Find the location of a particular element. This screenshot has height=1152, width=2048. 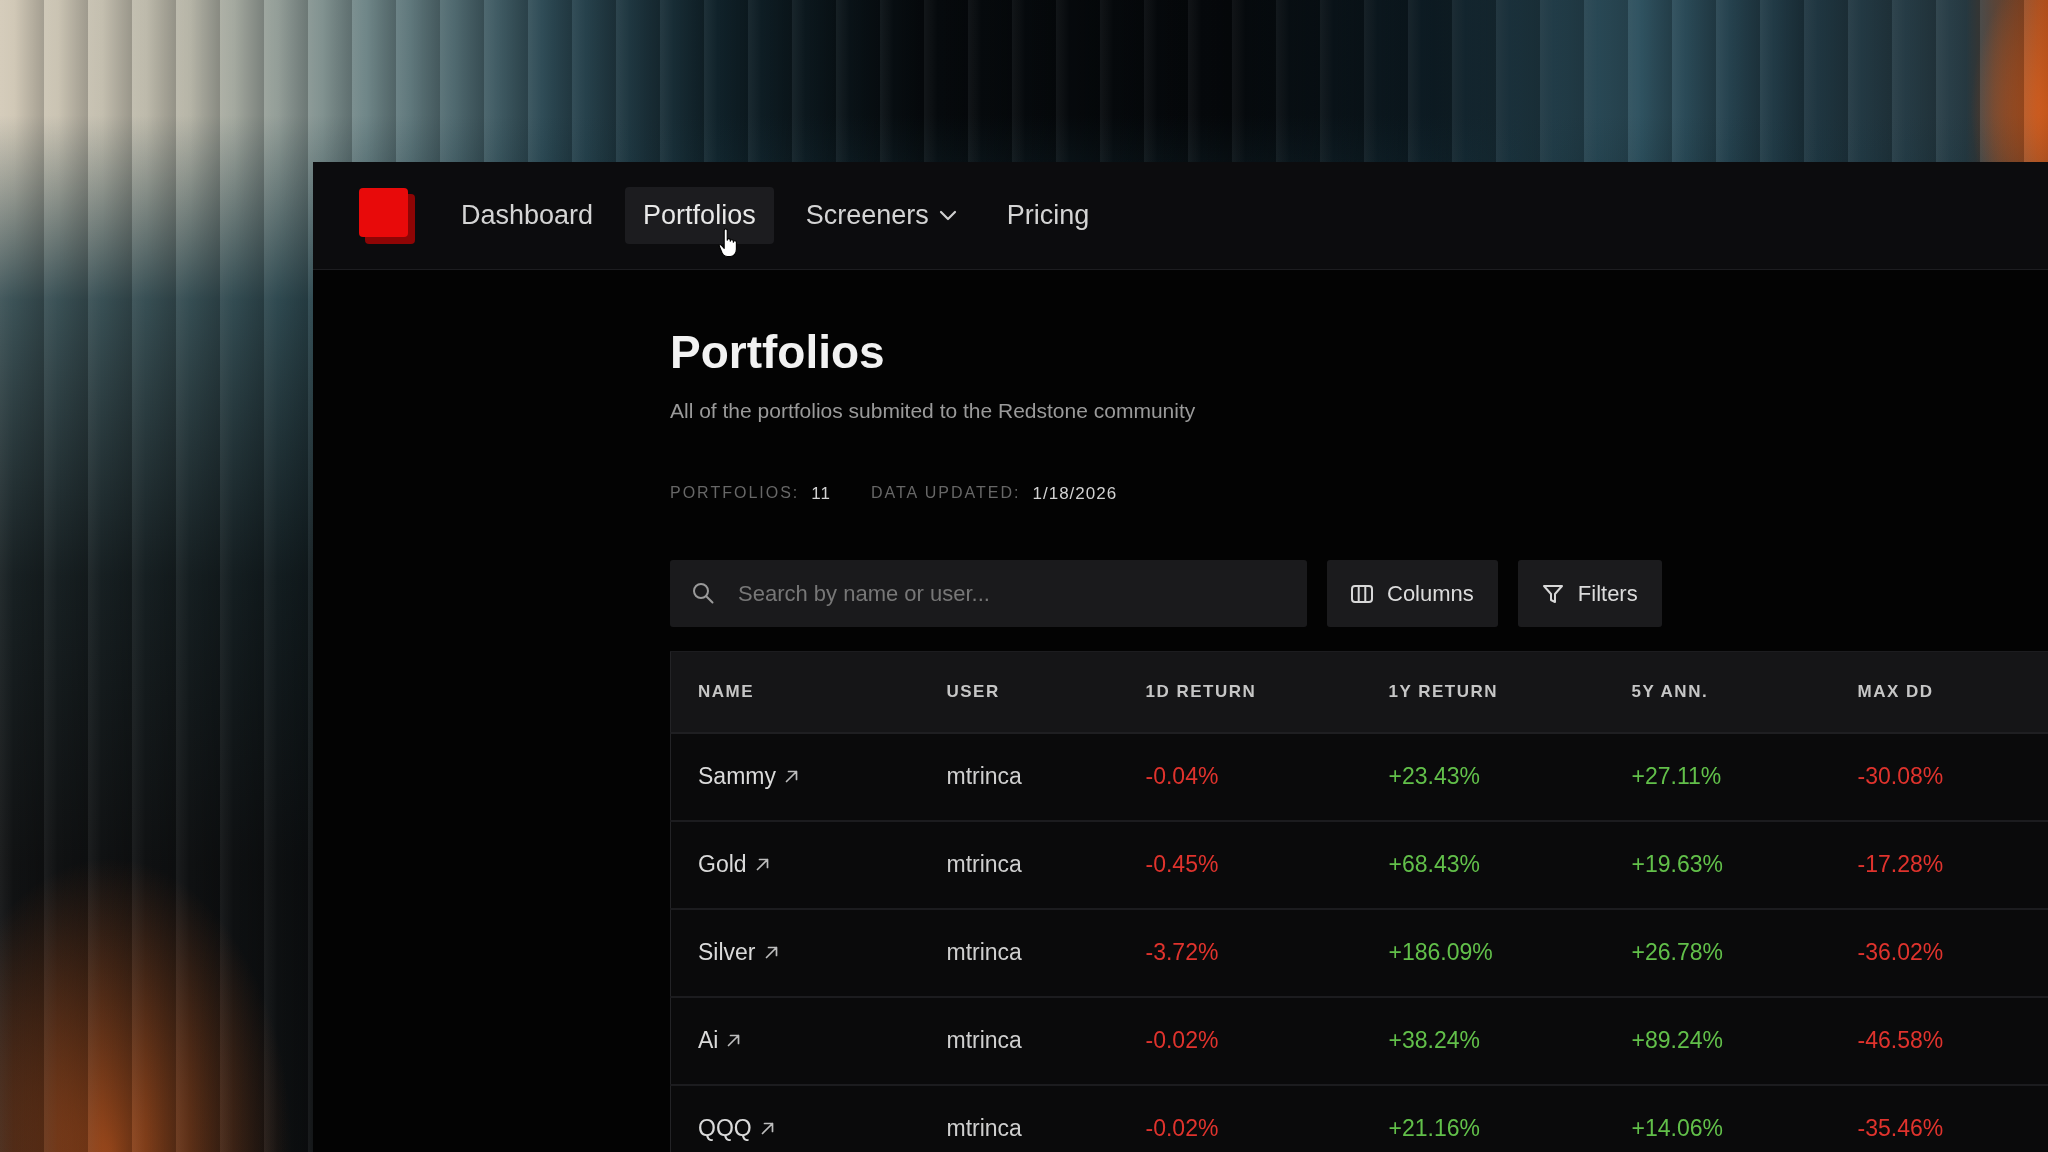

columns-button: Columns is located at coordinates (1412, 594).